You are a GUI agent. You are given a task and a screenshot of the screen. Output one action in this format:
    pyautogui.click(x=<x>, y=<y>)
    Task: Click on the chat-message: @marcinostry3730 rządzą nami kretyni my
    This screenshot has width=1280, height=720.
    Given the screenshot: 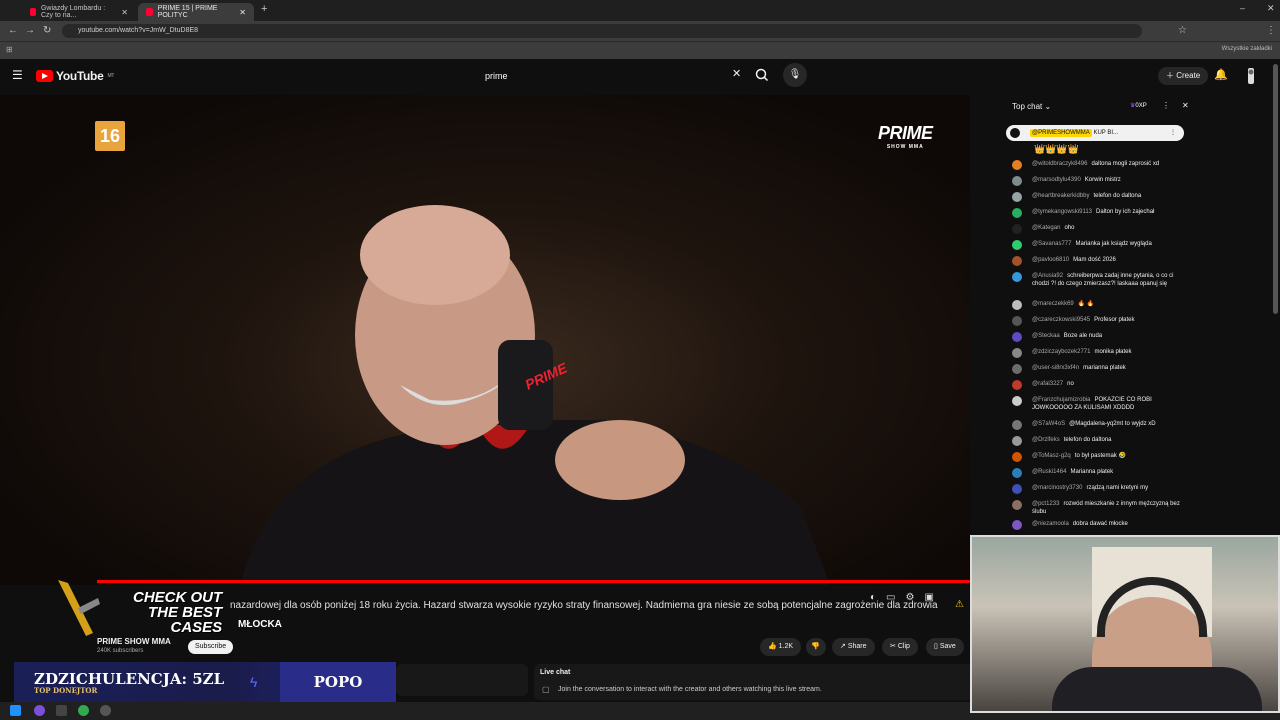 What is the action you would take?
    pyautogui.click(x=1100, y=489)
    